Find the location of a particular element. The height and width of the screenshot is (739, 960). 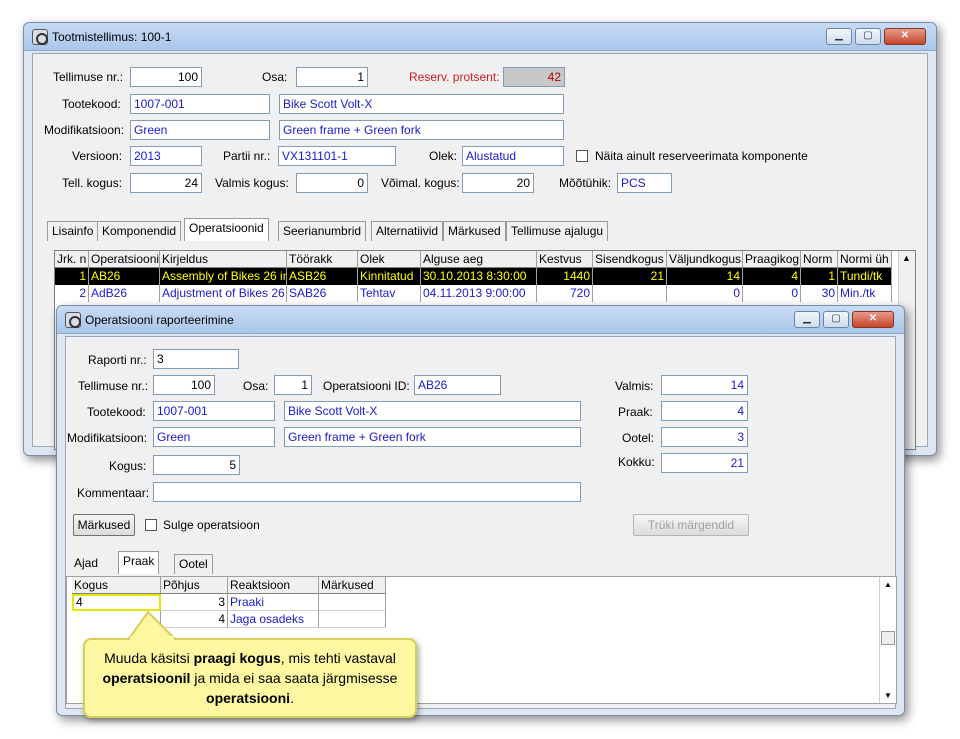

cell: 30.10.2013 8:30:00 is located at coordinates (479, 276).